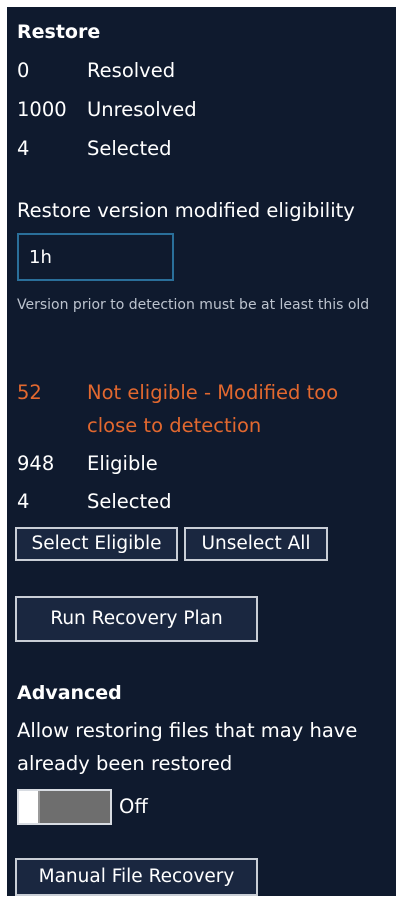  What do you see at coordinates (131, 70) in the screenshot?
I see `resolved-label: Resolved` at bounding box center [131, 70].